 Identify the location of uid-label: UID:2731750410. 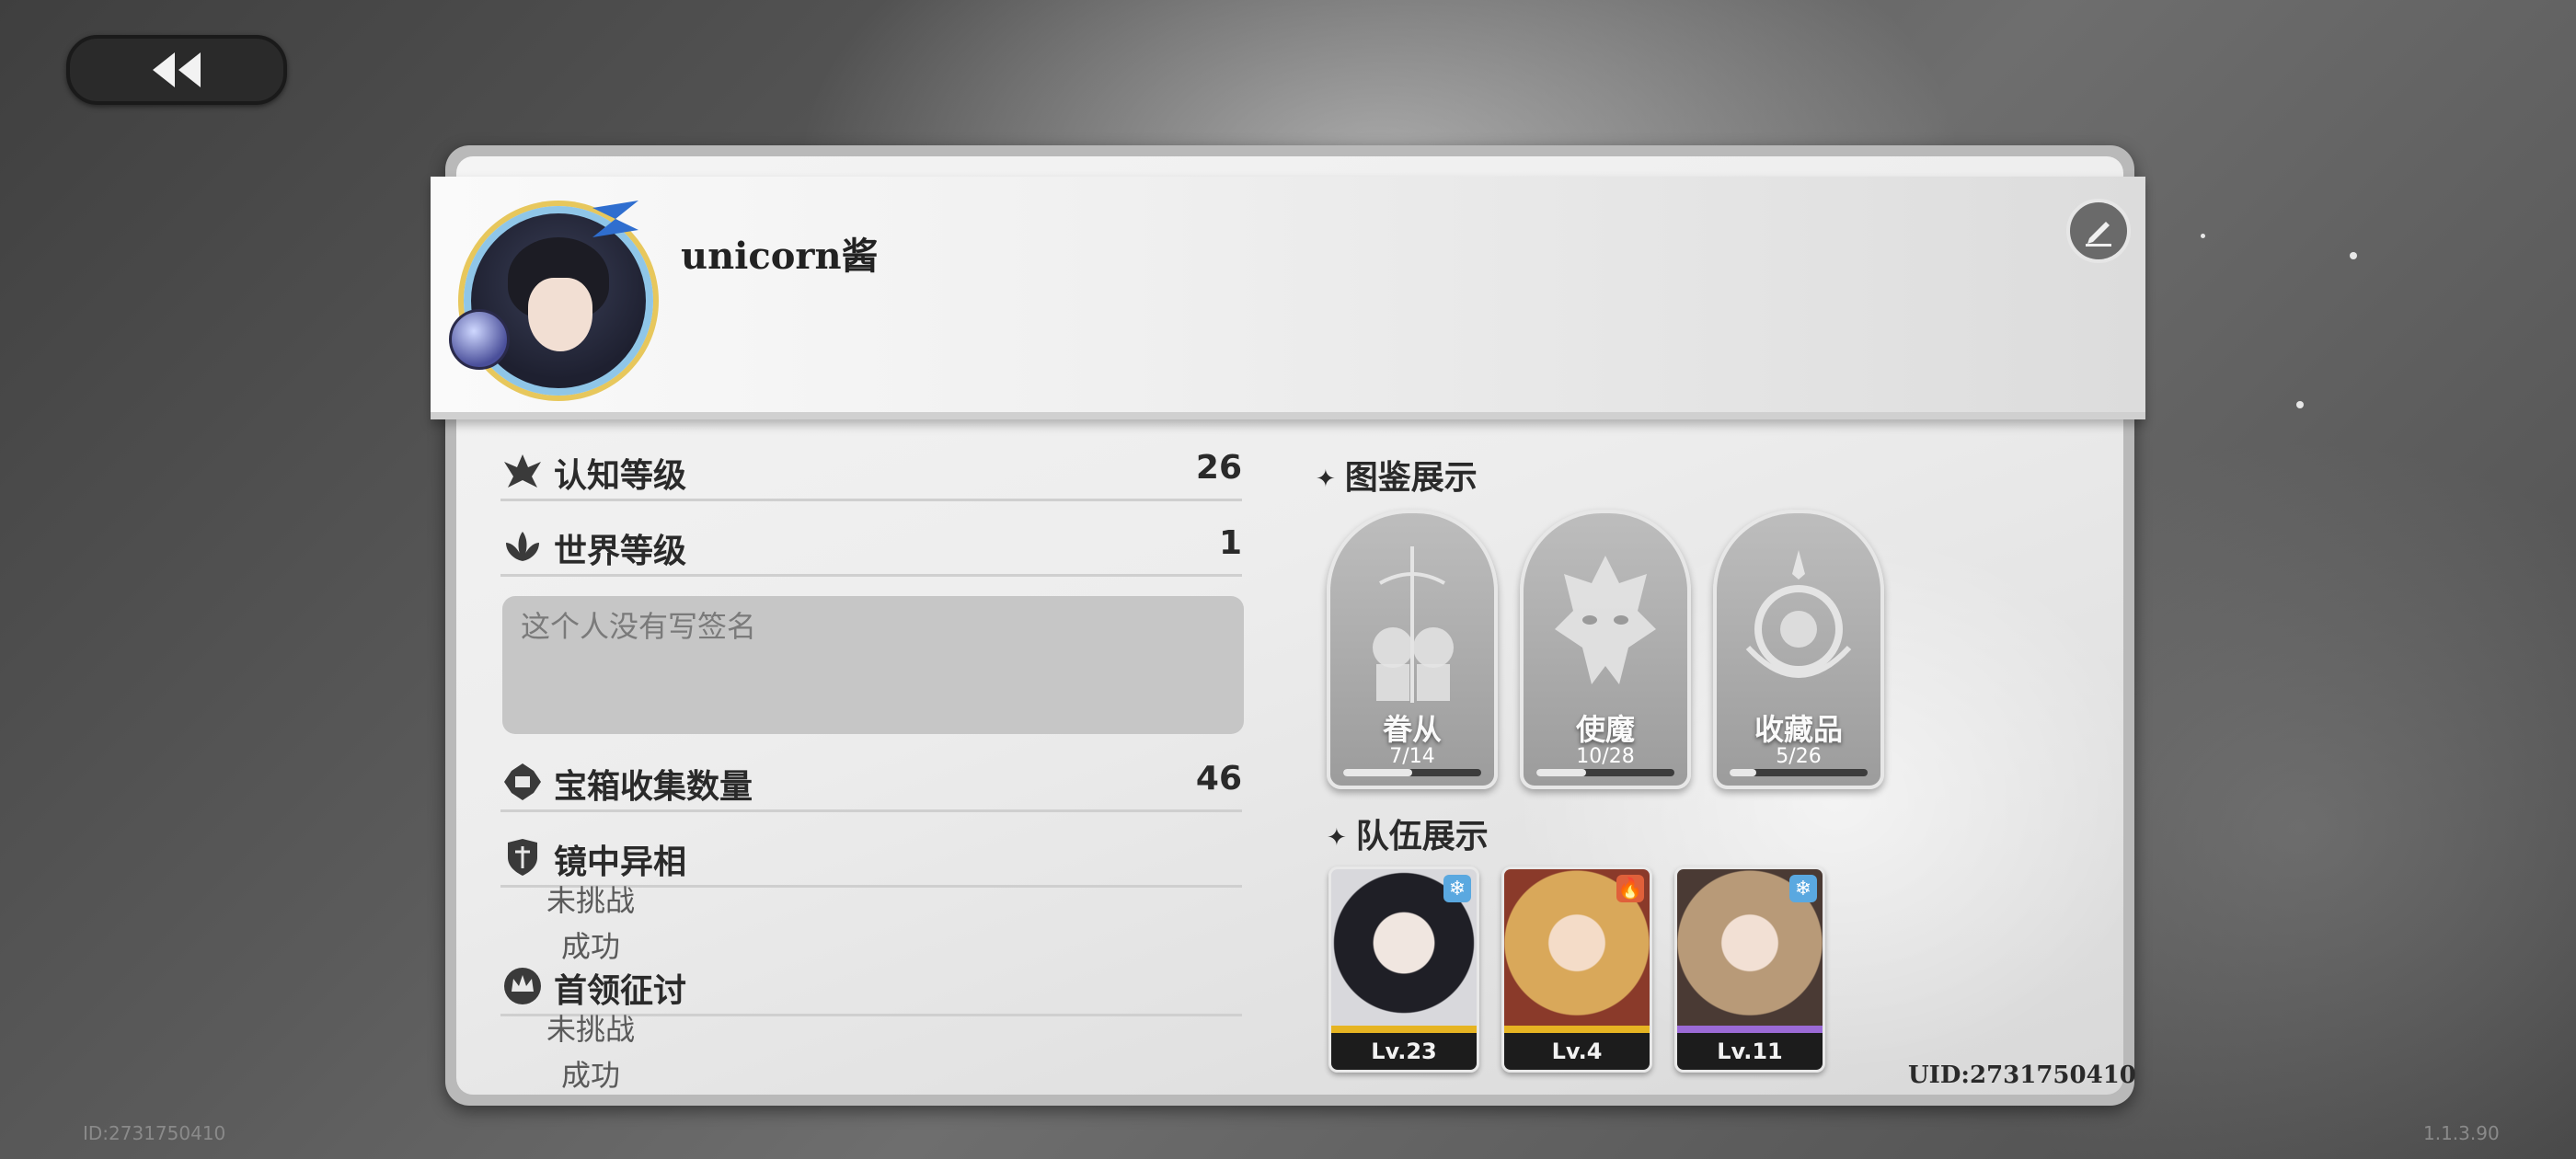
(2022, 1075).